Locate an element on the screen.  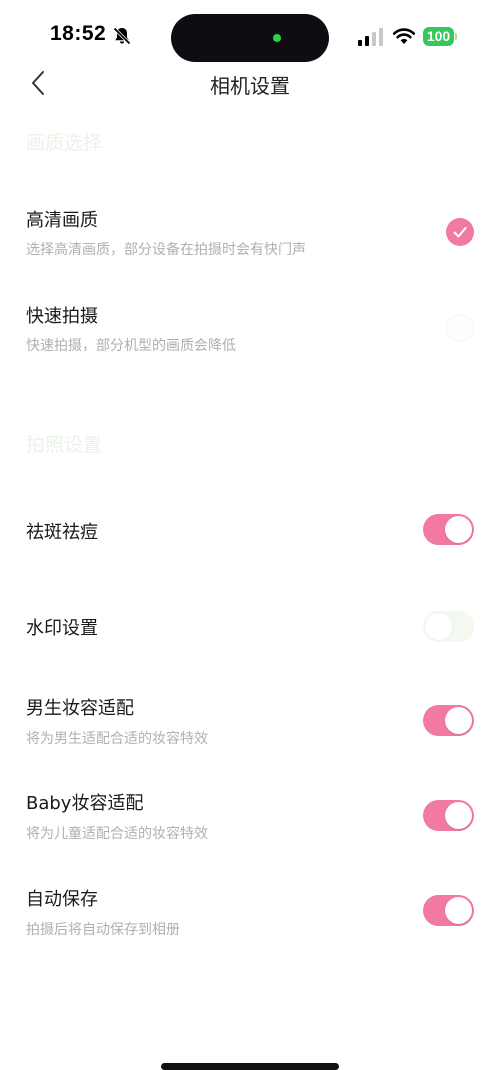
fast-capture-radio is located at coordinates (460, 328).